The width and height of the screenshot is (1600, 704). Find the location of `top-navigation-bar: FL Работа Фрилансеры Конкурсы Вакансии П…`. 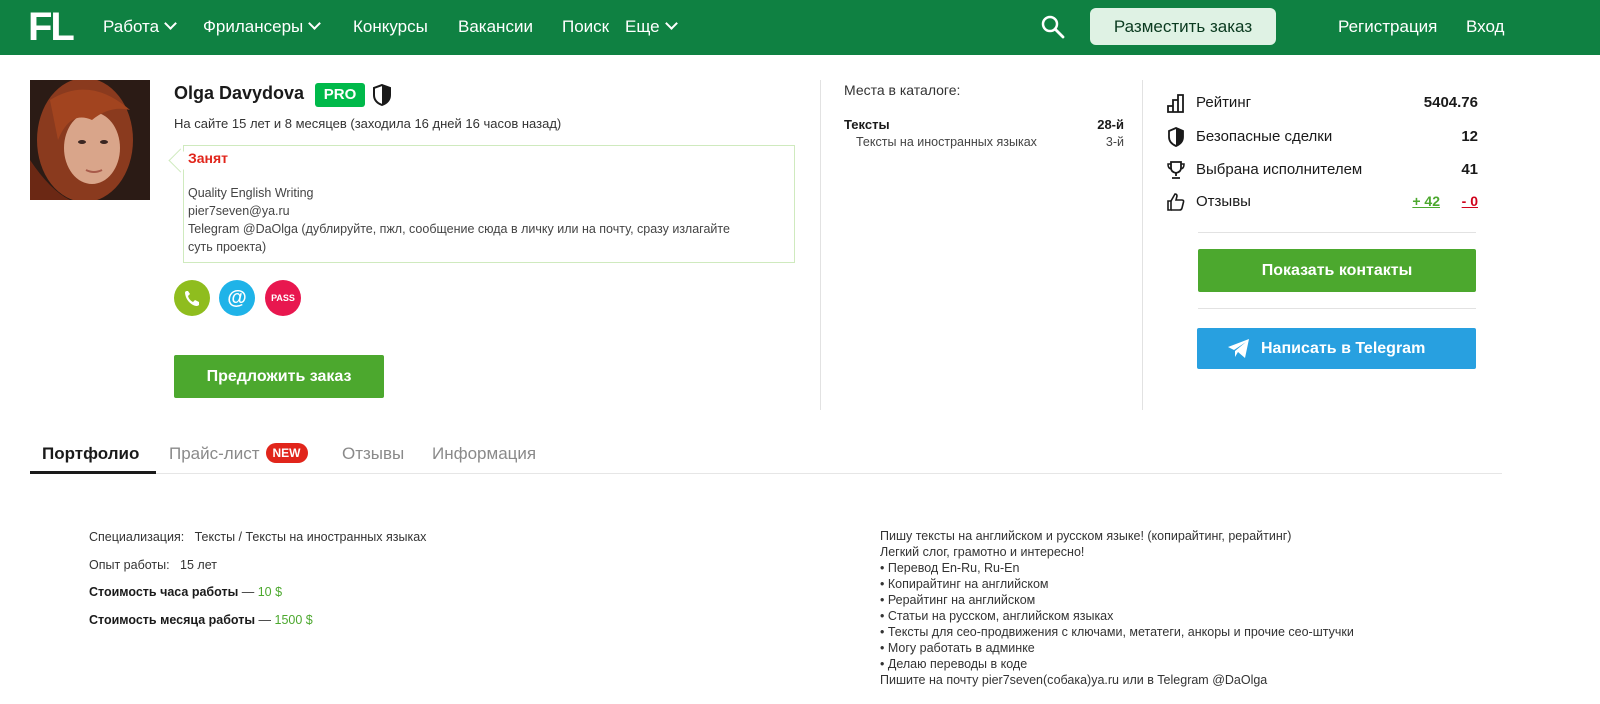

top-navigation-bar: FL Работа Фрилансеры Конкурсы Вакансии П… is located at coordinates (800, 27).